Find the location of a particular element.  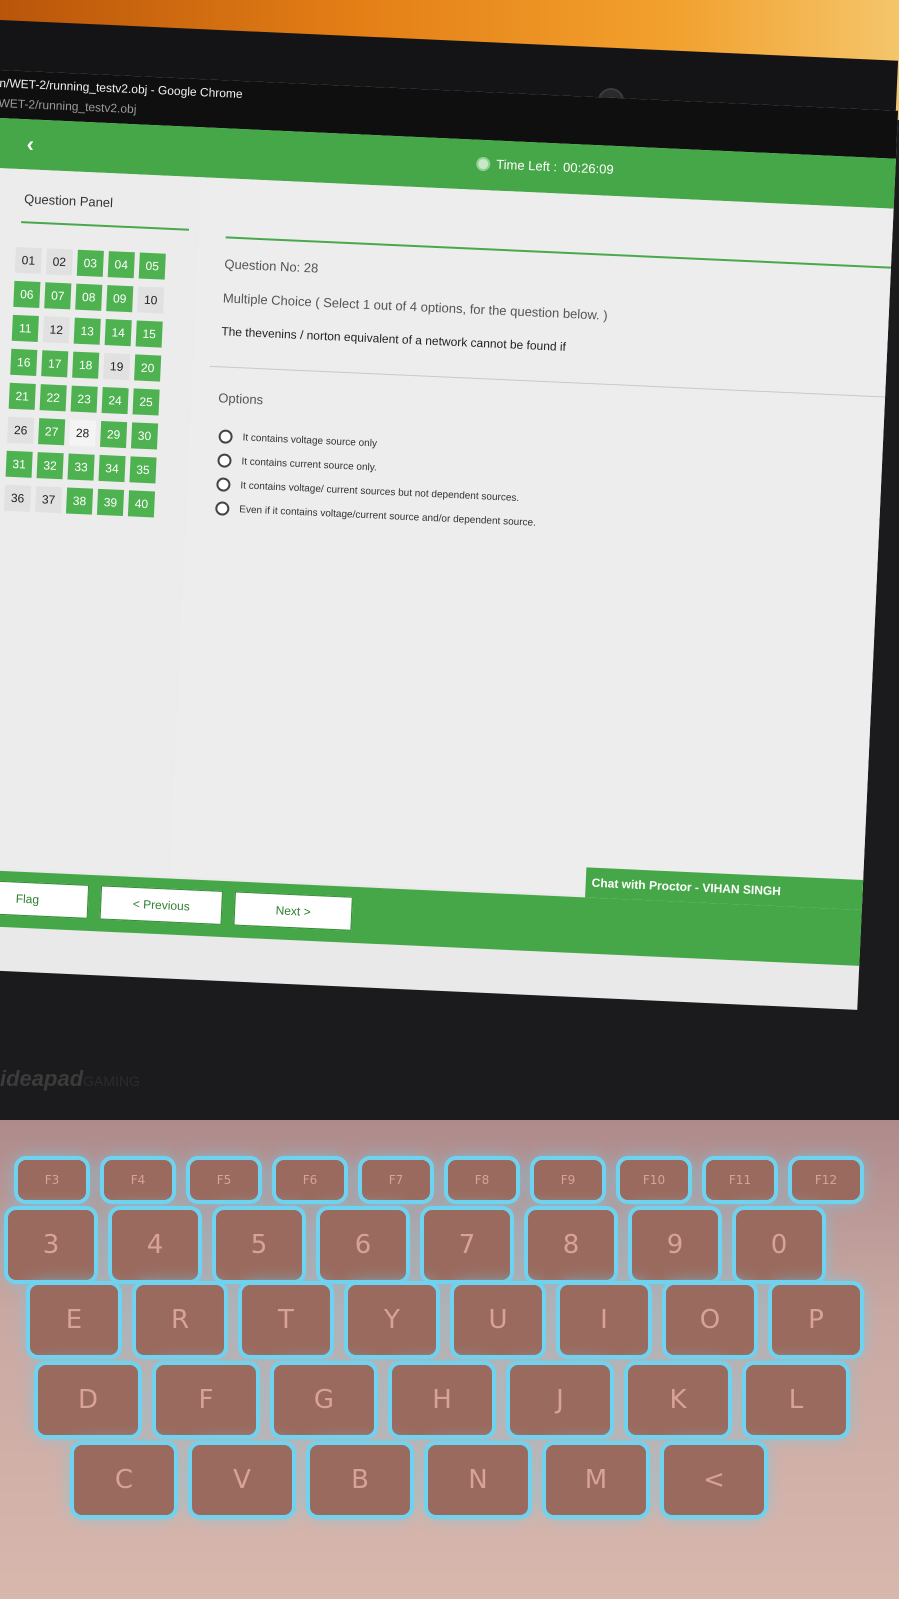

panel-divider is located at coordinates (105, 226).